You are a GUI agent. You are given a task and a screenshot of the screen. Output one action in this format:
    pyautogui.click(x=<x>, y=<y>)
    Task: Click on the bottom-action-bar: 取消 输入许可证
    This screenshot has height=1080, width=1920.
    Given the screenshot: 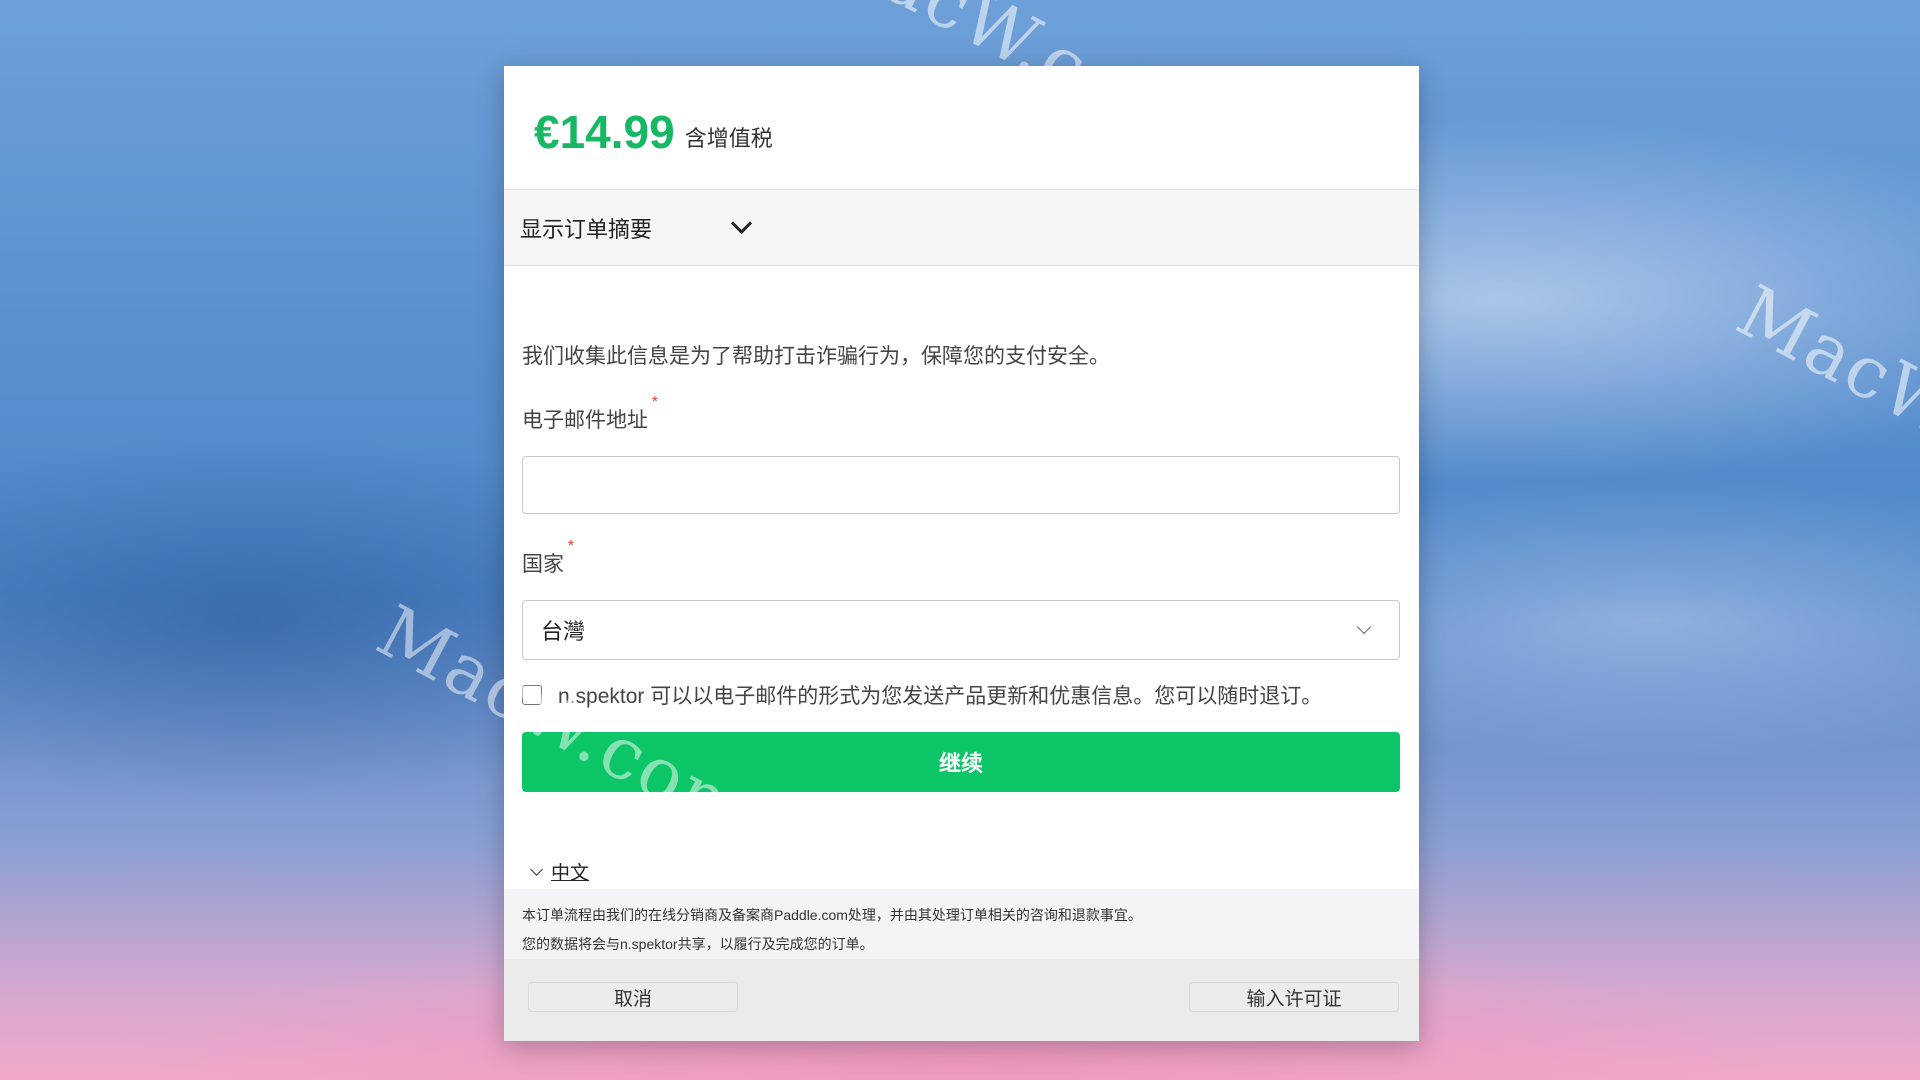 What is the action you would take?
    pyautogui.click(x=961, y=1000)
    